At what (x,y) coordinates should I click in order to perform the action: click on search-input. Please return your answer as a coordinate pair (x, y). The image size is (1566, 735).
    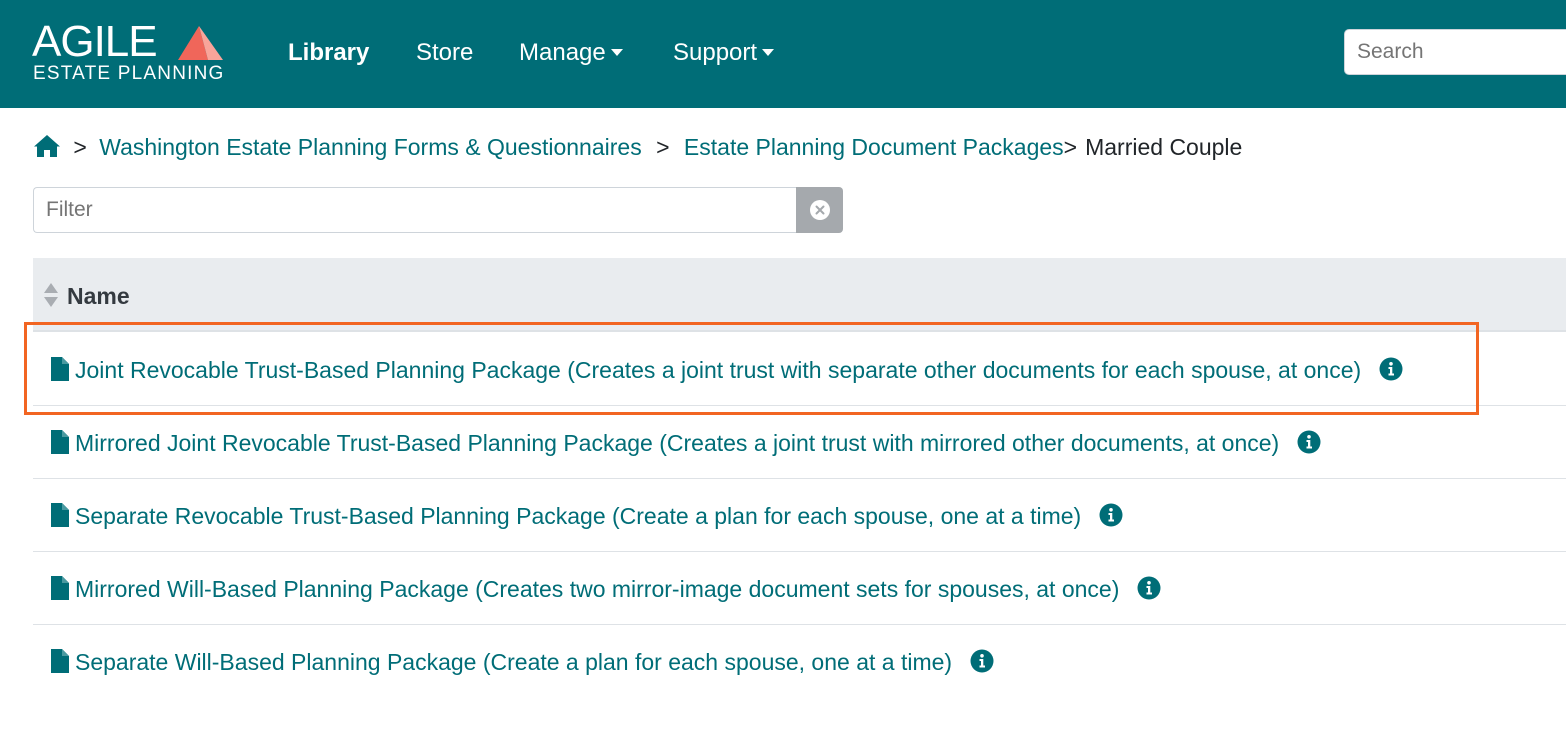
    Looking at the image, I should click on (1455, 52).